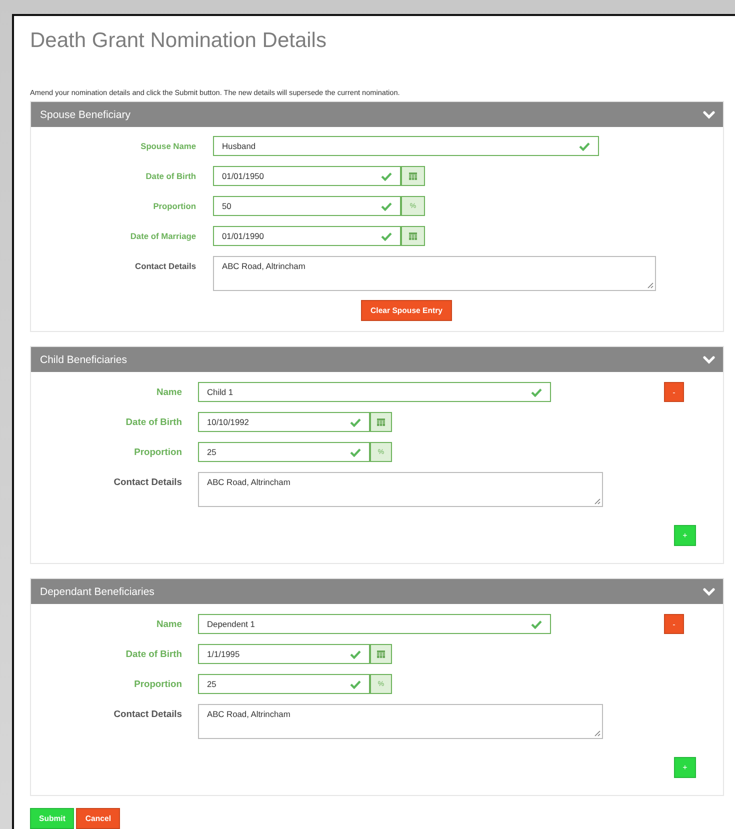  Describe the element at coordinates (377, 359) in the screenshot. I see `section-header: Child Beneficiaries` at that location.